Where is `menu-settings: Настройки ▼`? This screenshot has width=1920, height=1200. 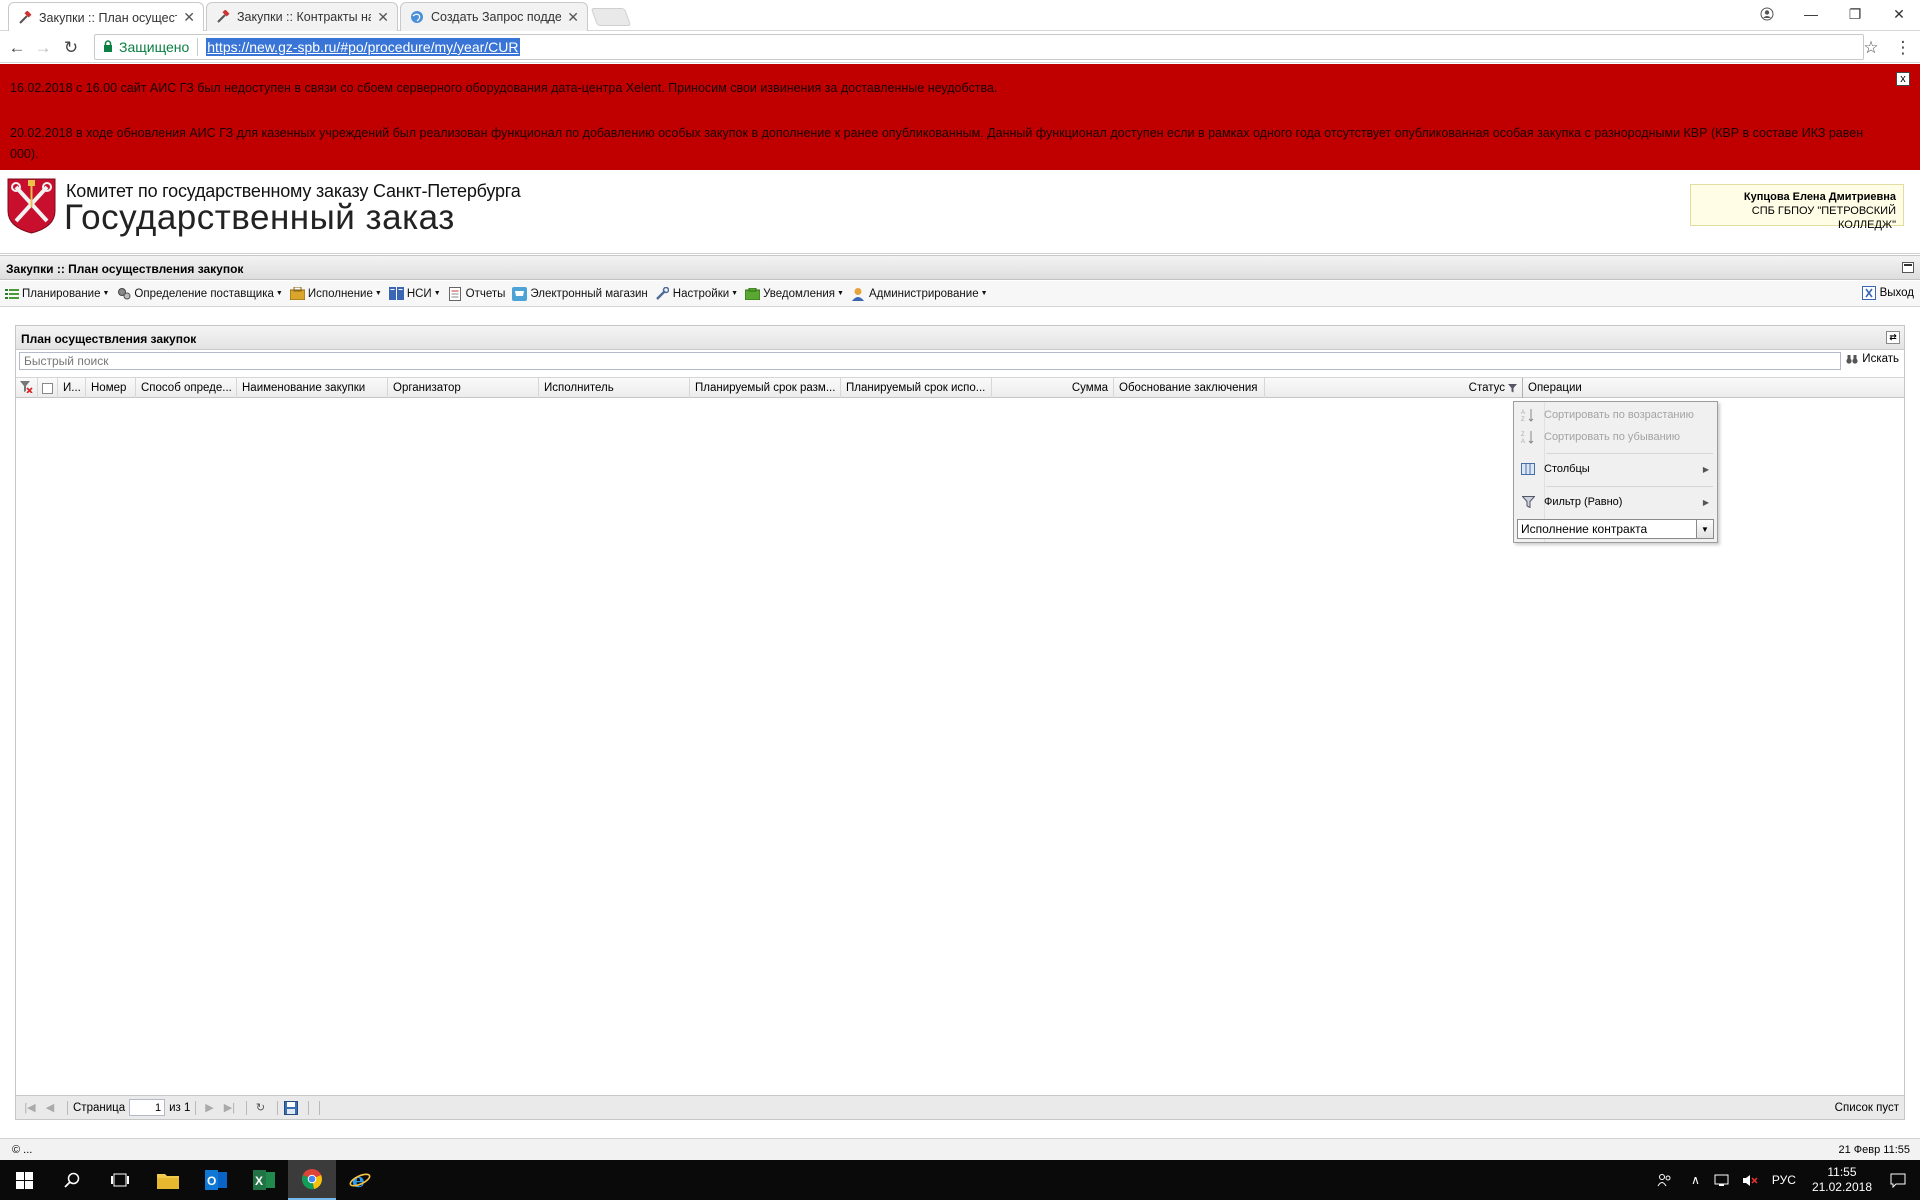
menu-settings: Настройки ▼ is located at coordinates (697, 293).